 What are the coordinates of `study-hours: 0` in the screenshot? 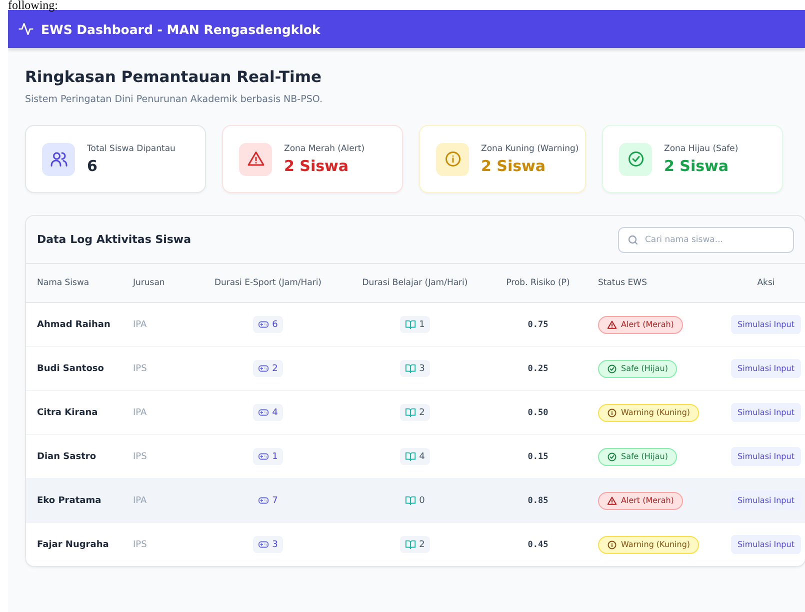 It's located at (415, 500).